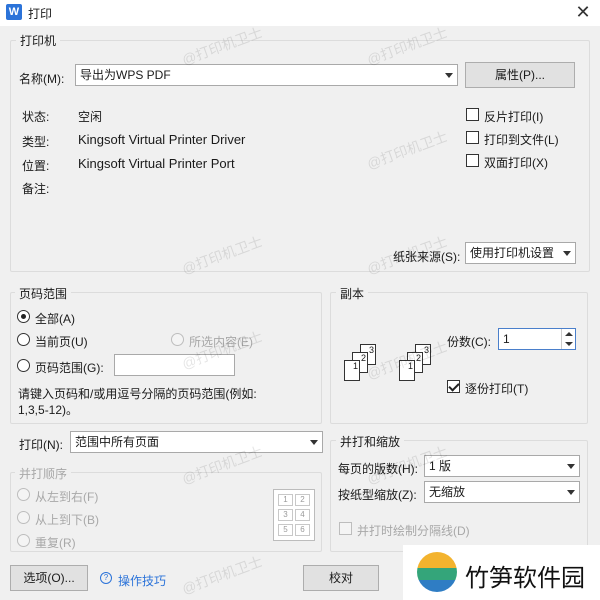  I want to click on zoom-group-label: 并打和缩放, so click(370, 441).